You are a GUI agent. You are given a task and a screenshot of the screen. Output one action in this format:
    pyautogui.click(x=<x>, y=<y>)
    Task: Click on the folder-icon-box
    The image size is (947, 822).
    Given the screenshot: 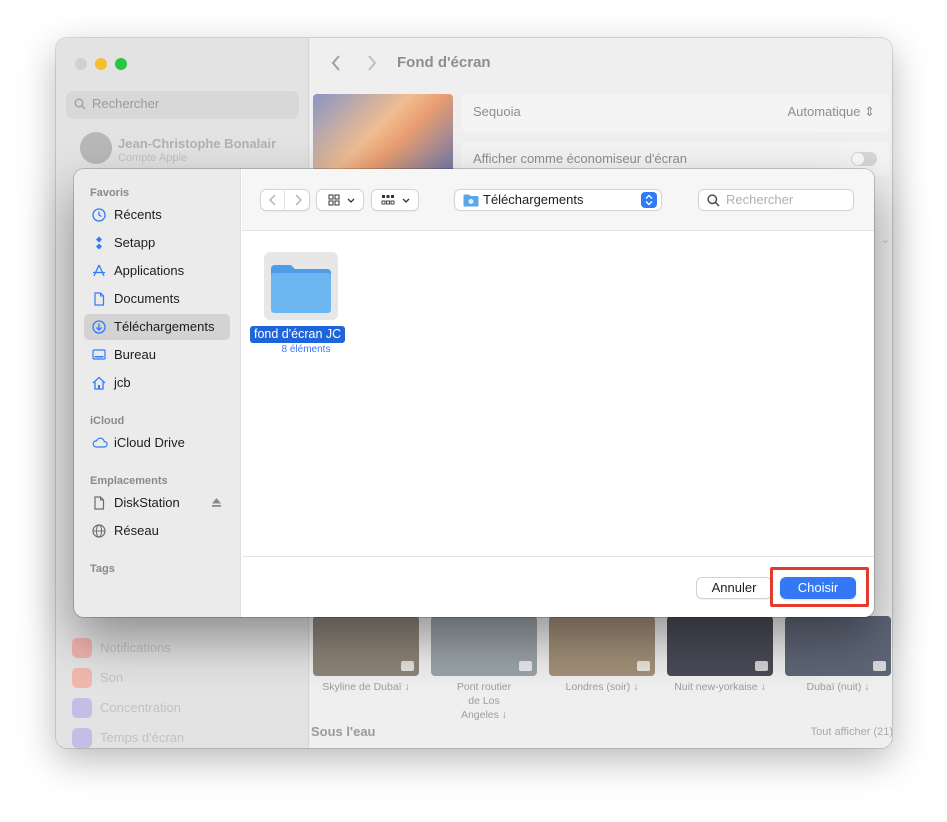 What is the action you would take?
    pyautogui.click(x=301, y=286)
    